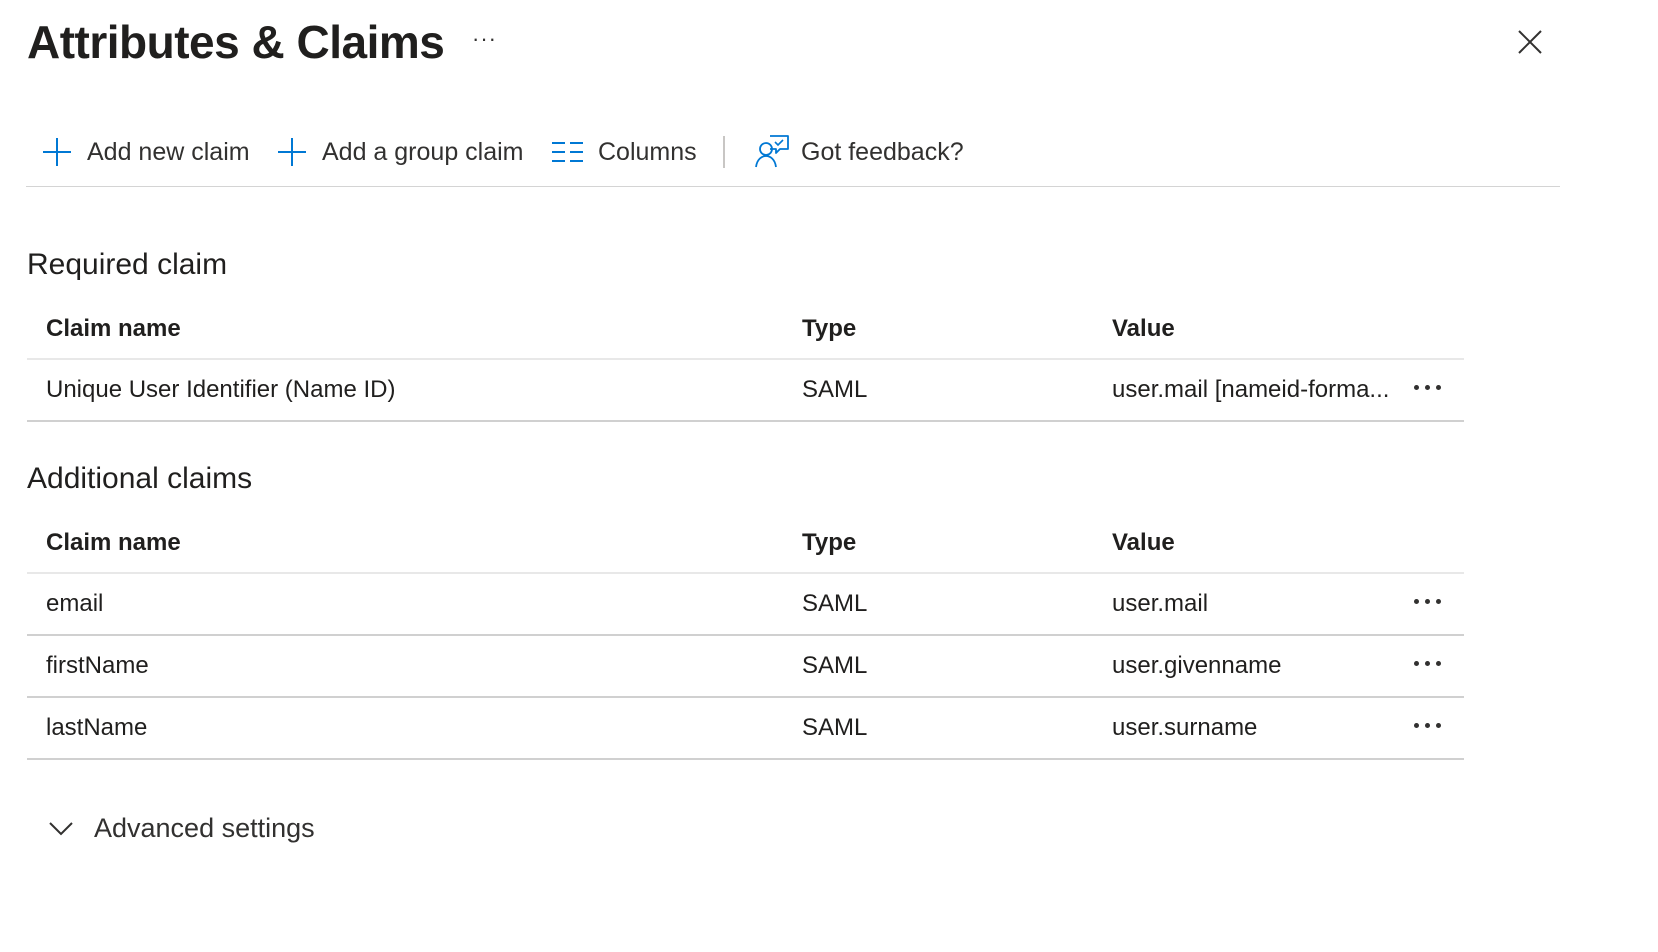 The height and width of the screenshot is (952, 1658). Describe the element at coordinates (74, 604) in the screenshot. I see `claim-name-cell: email` at that location.